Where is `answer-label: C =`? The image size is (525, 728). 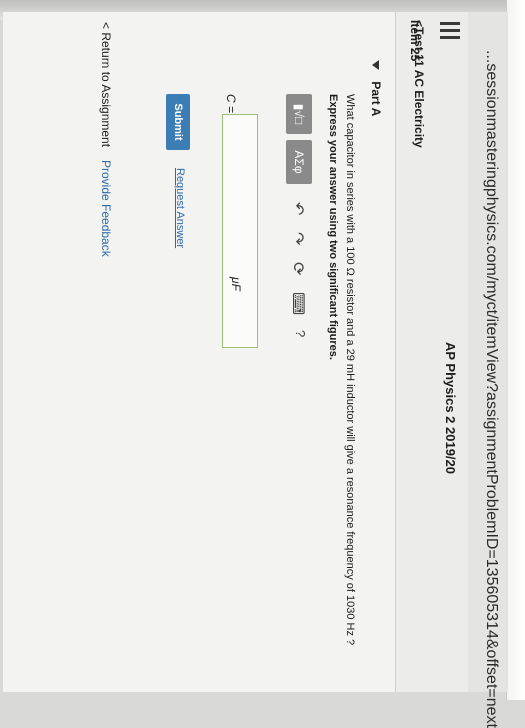 answer-label: C = is located at coordinates (231, 104).